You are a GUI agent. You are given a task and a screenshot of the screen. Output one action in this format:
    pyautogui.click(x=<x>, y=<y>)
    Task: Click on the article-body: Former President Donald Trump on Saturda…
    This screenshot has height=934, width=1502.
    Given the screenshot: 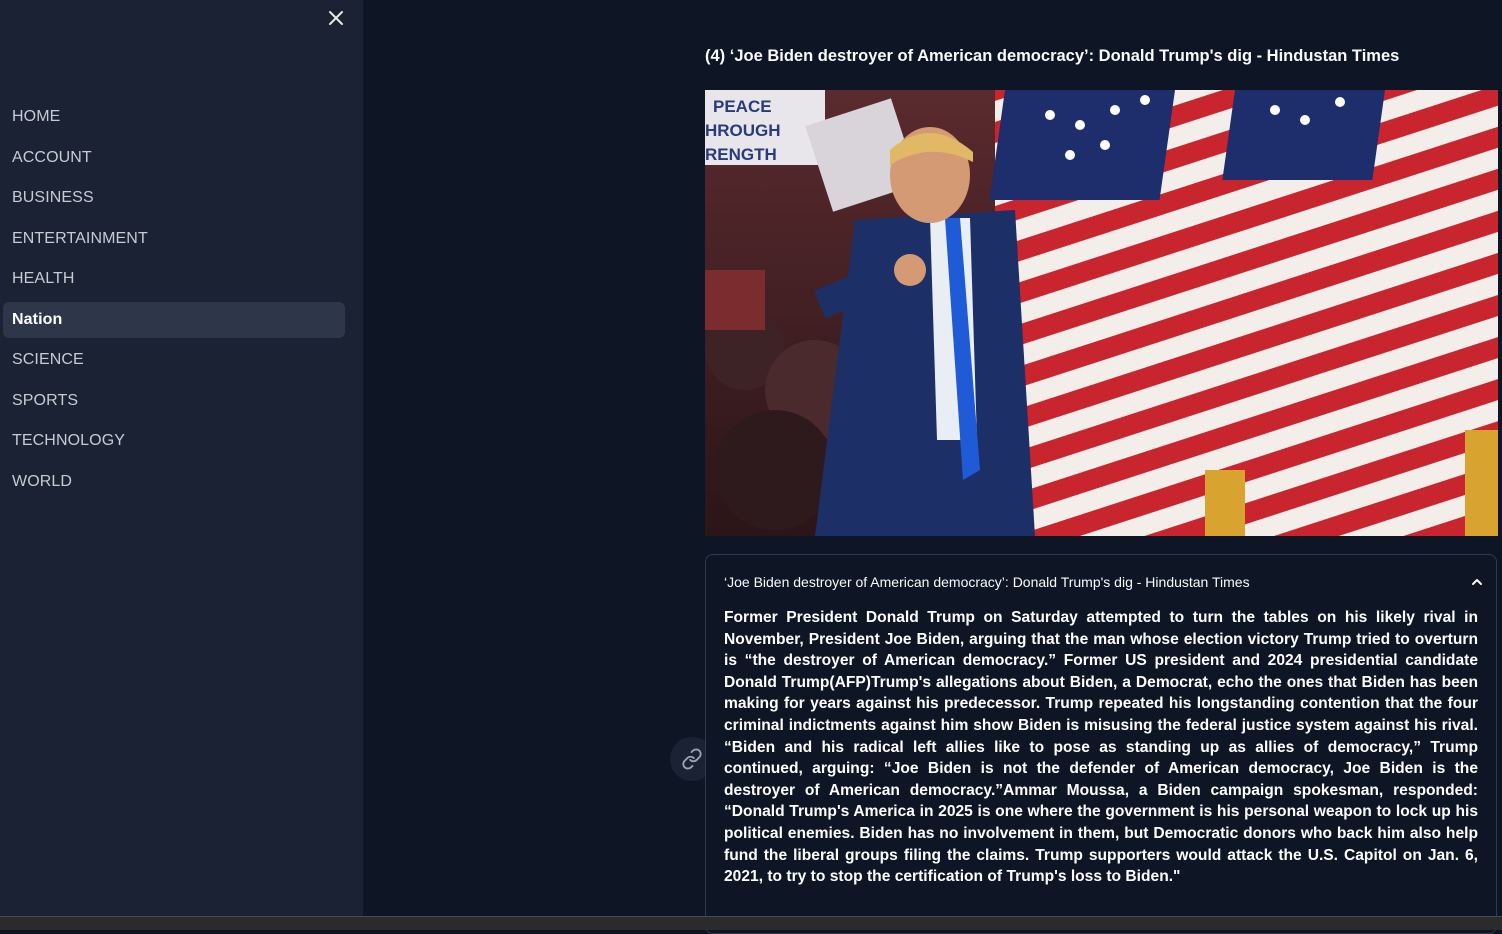 What is the action you would take?
    pyautogui.click(x=1101, y=747)
    